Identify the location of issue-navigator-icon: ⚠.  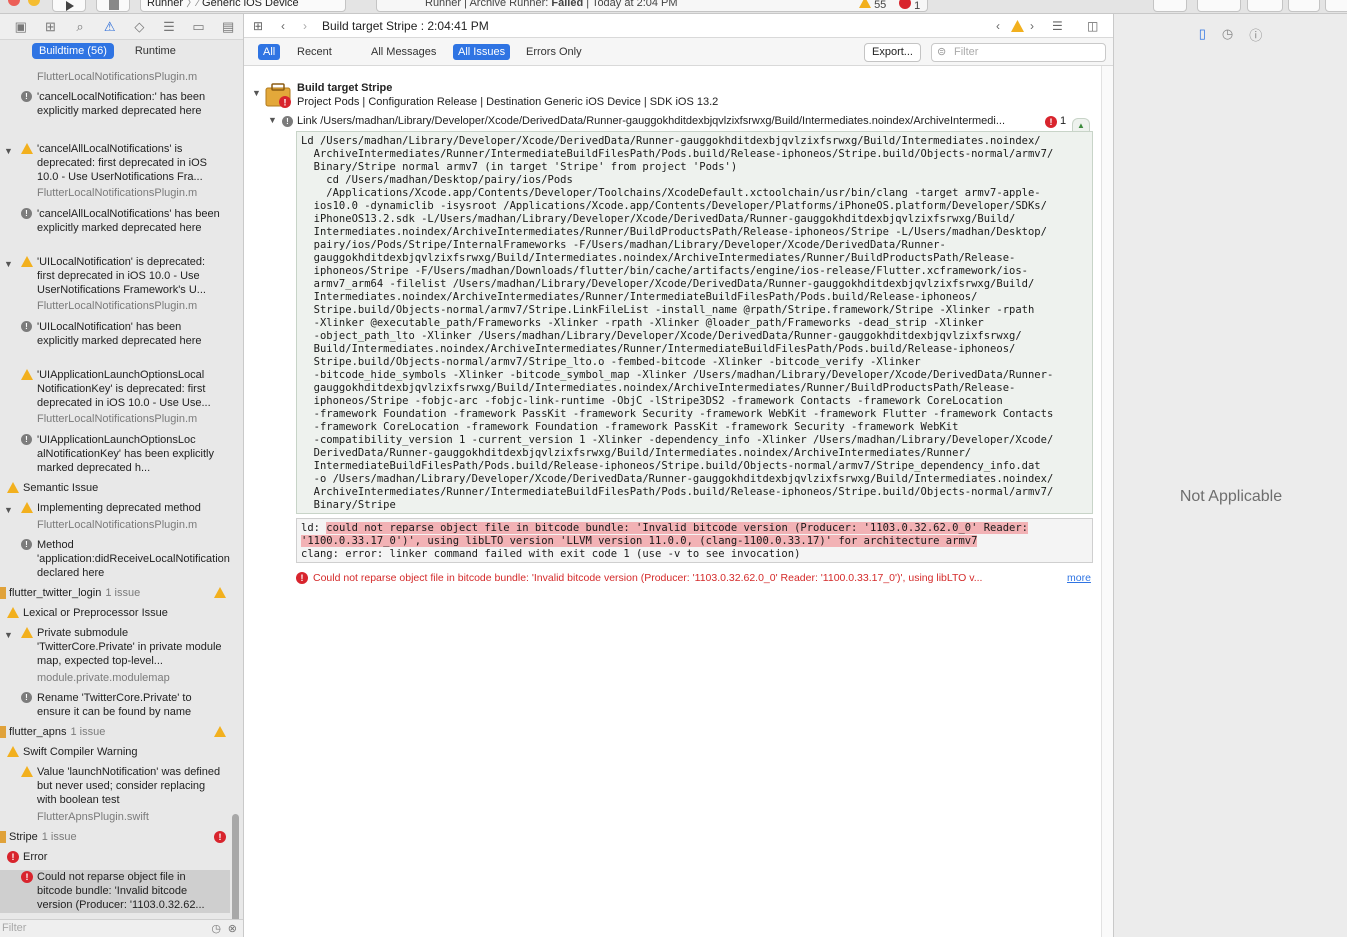
(110, 27).